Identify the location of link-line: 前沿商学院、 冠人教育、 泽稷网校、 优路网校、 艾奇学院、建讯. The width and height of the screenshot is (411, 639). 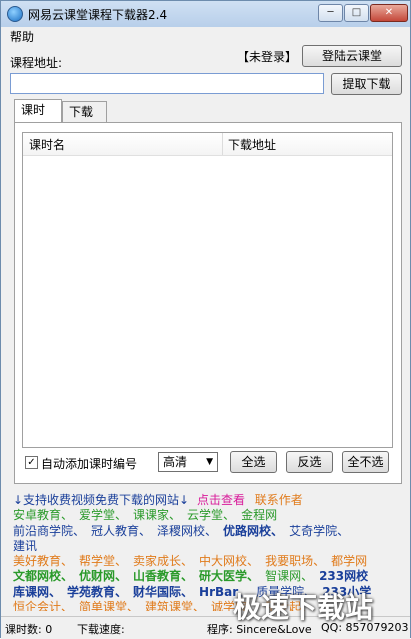
(198, 539).